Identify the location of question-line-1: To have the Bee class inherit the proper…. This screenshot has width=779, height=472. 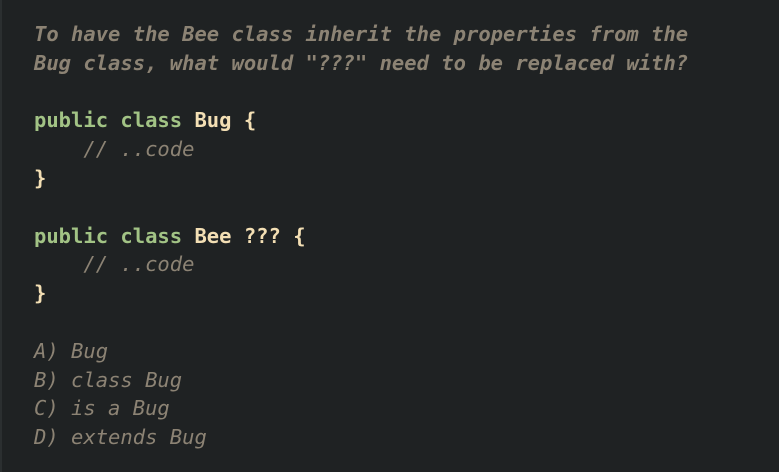
(361, 34).